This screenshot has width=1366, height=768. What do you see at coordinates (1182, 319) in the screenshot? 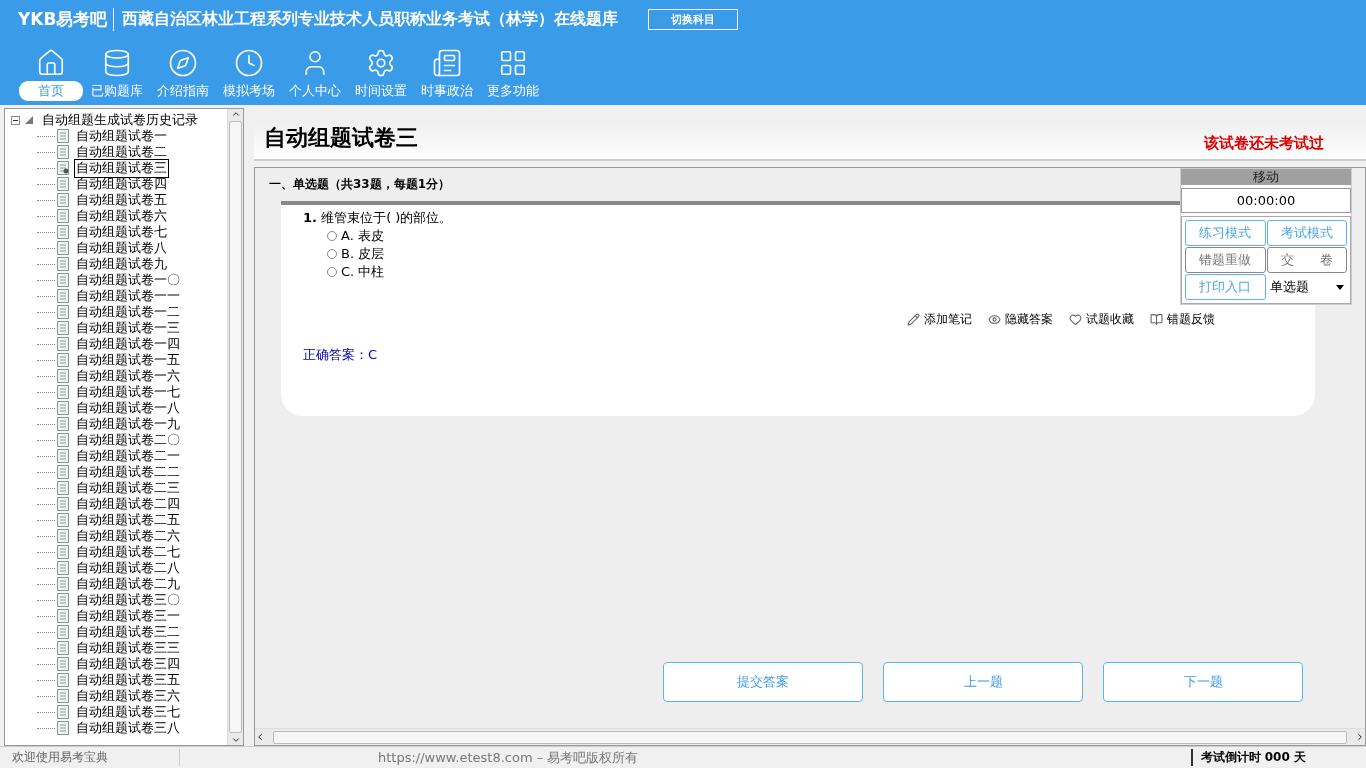
I see `question-action-link: 错题反馈` at bounding box center [1182, 319].